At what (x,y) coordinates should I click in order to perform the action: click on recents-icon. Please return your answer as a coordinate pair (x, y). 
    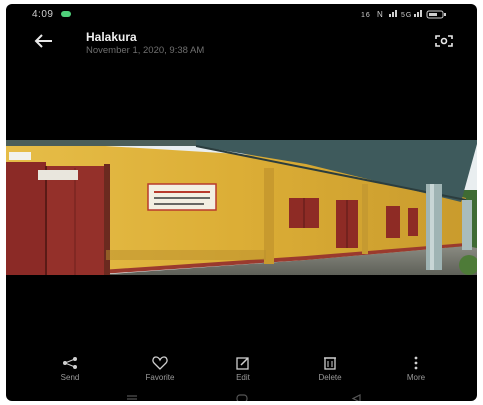
    Looking at the image, I should click on (132, 397).